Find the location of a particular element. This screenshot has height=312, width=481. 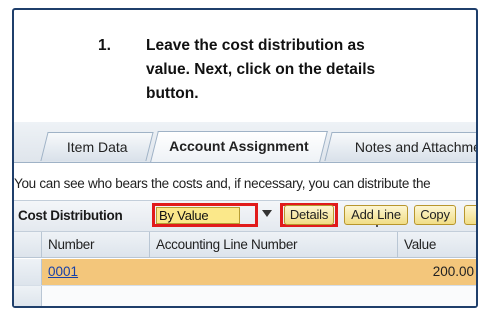

cost-distribution-select: By Value is located at coordinates (198, 215).